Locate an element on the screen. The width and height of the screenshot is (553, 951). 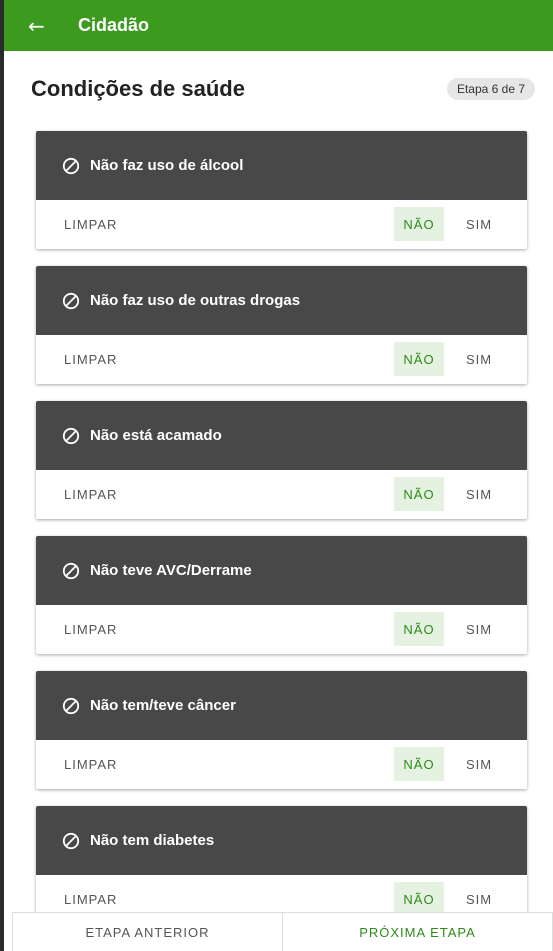
condition-header: Não faz uso de outras drogas is located at coordinates (281, 300).